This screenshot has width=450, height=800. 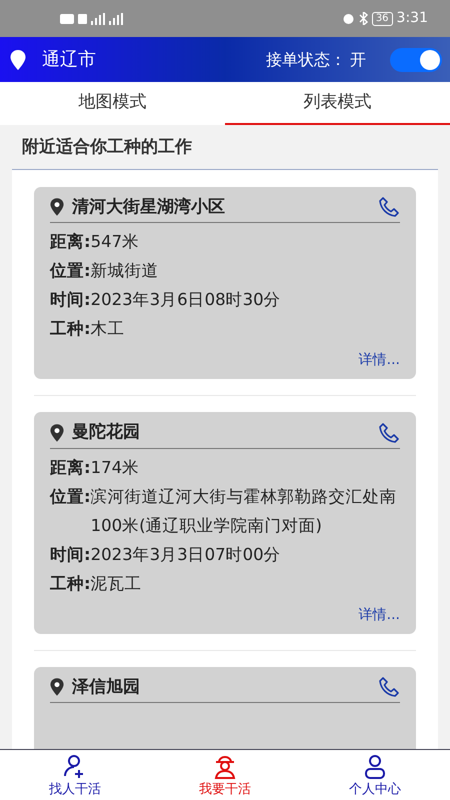 I want to click on bluetooth-icon, so click(x=363, y=18).